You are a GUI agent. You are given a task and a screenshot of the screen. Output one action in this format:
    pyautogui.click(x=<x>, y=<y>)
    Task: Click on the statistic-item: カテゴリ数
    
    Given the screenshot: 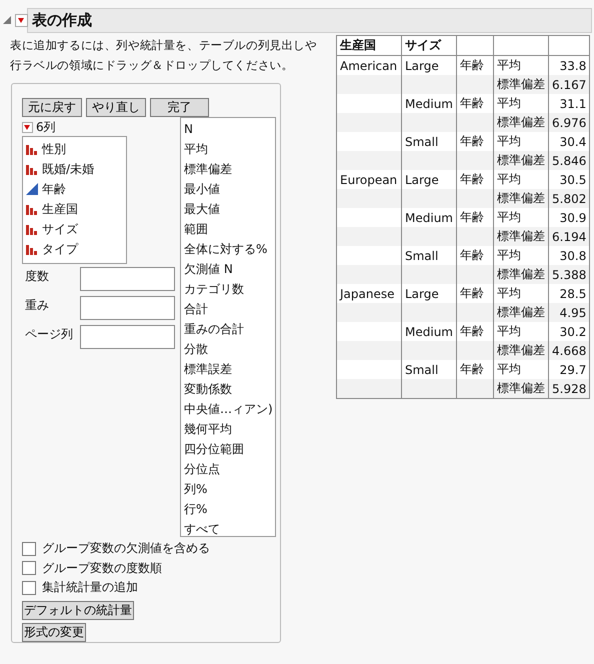 What is the action you would take?
    pyautogui.click(x=229, y=289)
    